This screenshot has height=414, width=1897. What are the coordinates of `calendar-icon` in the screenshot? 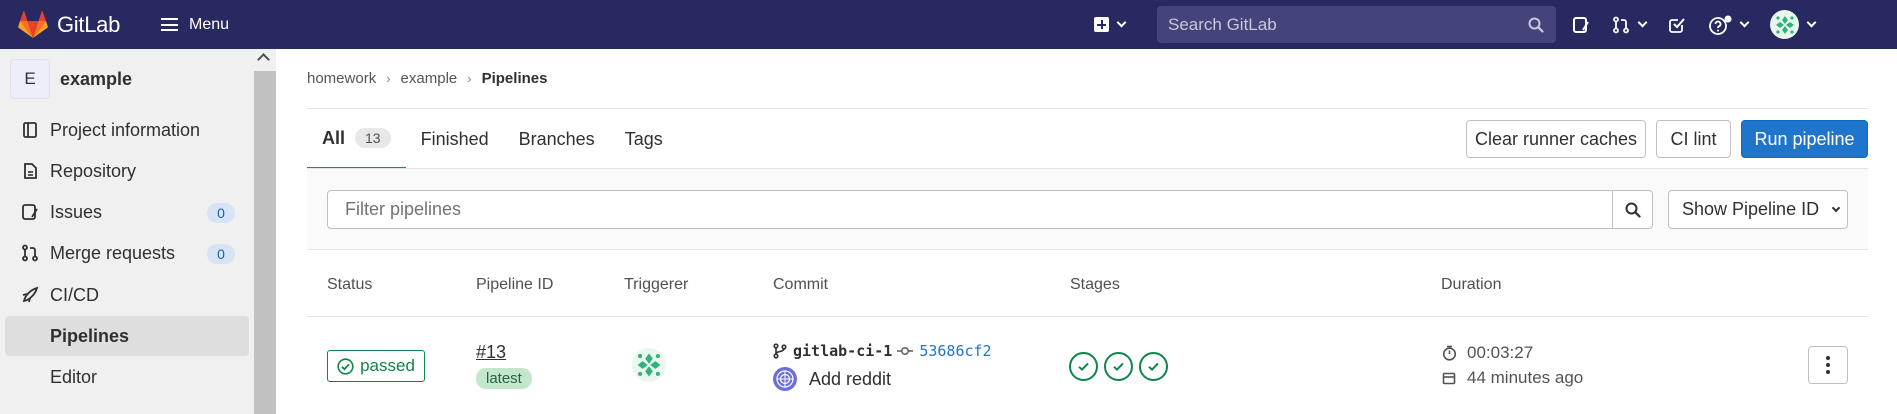 It's located at (1449, 378).